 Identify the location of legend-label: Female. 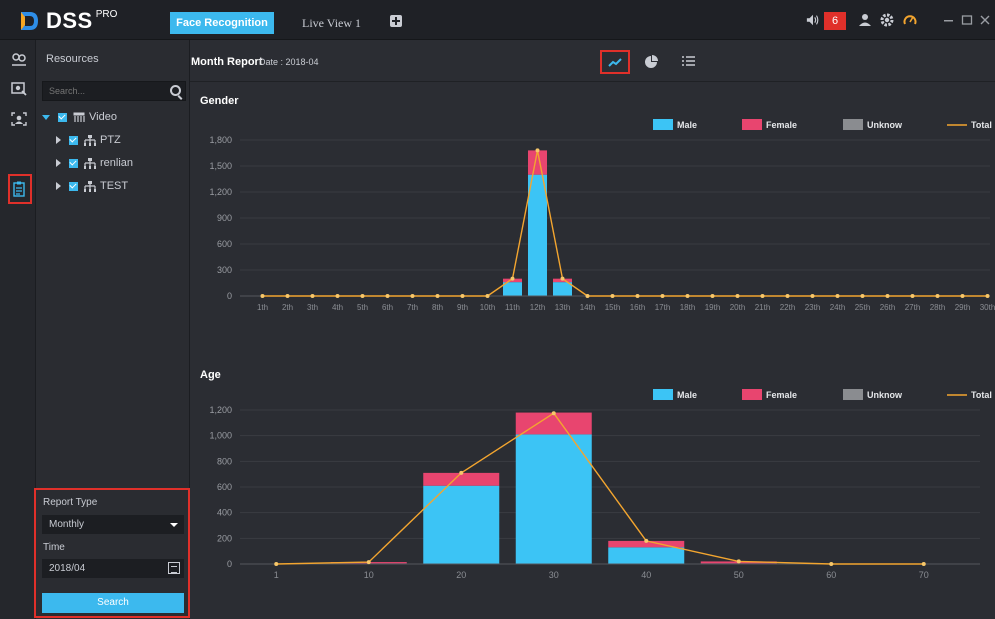
(781, 125).